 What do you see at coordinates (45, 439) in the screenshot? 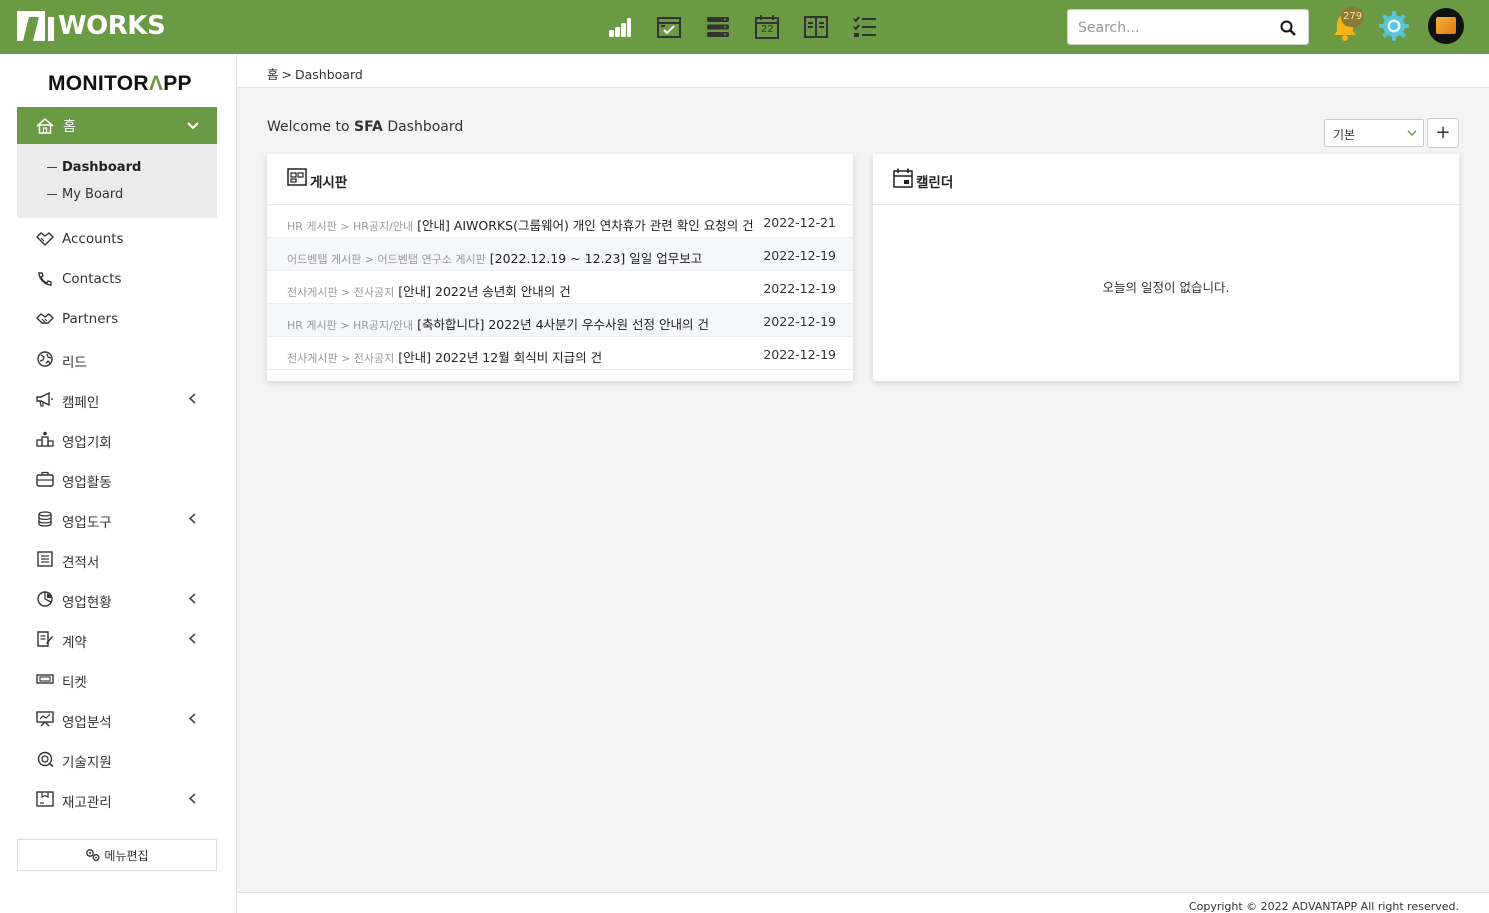
I see `podium-icon` at bounding box center [45, 439].